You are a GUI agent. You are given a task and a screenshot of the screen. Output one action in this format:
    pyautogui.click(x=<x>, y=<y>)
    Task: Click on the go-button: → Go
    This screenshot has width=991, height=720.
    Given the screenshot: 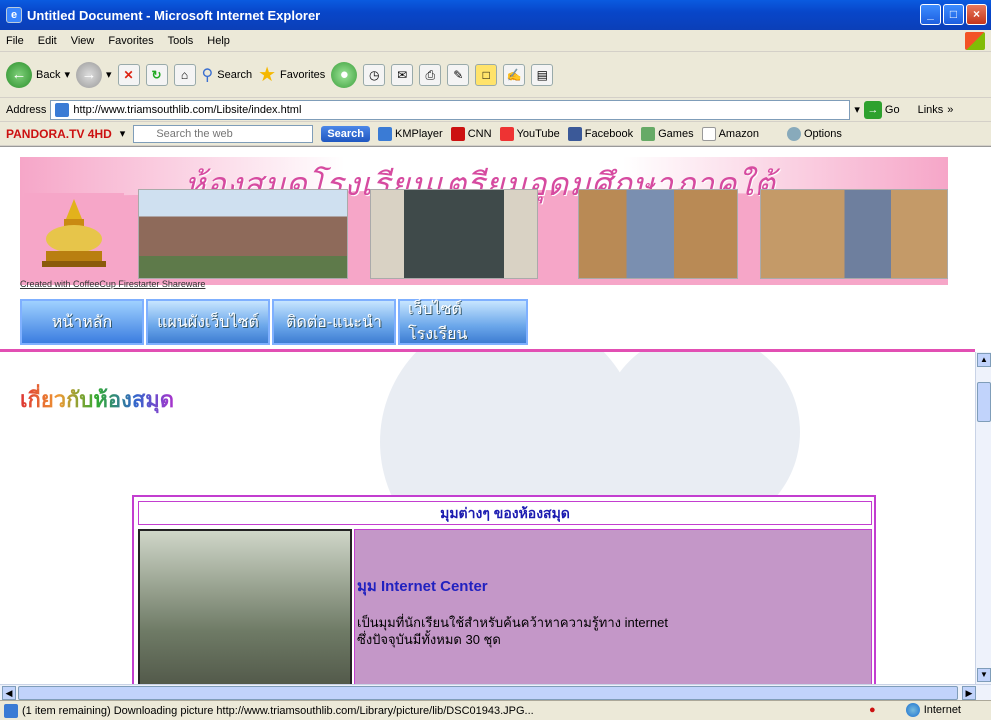 What is the action you would take?
    pyautogui.click(x=881, y=109)
    